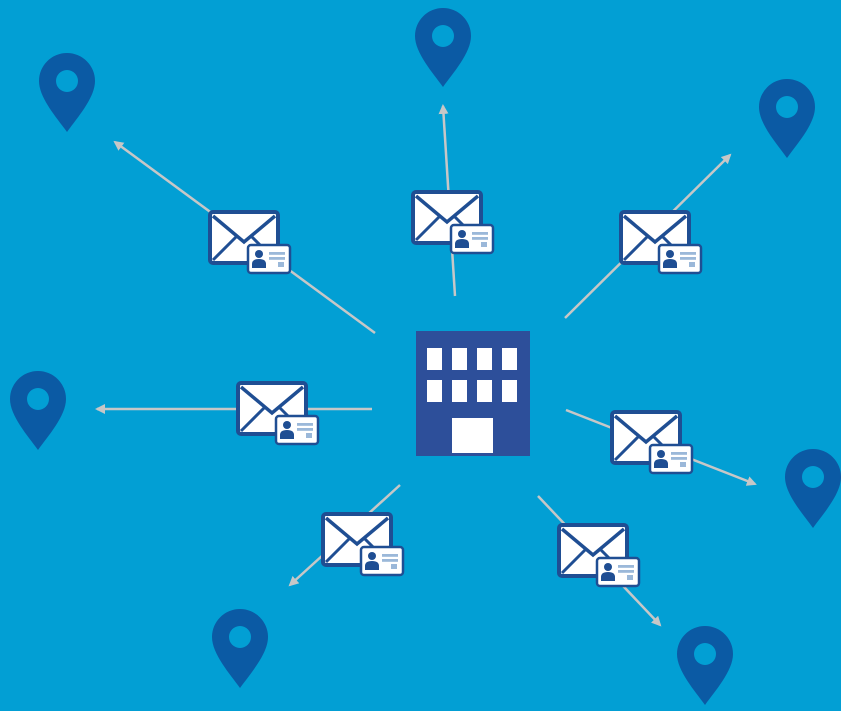  I want to click on office-building-icon, so click(473, 393).